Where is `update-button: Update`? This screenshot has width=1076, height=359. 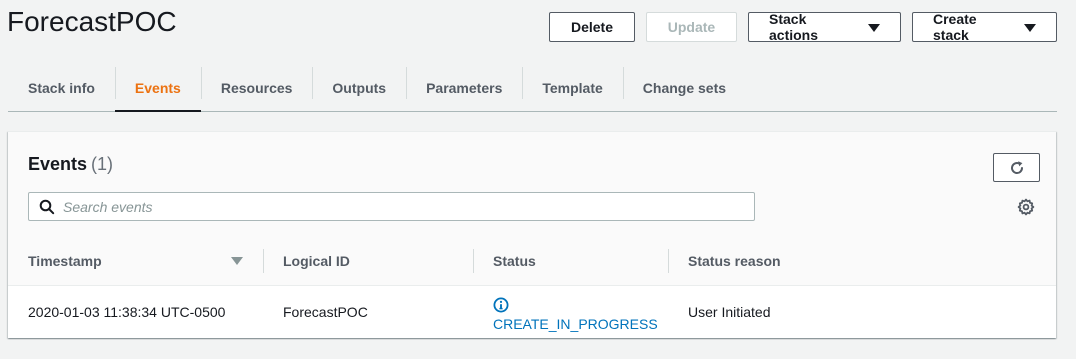
update-button: Update is located at coordinates (691, 27).